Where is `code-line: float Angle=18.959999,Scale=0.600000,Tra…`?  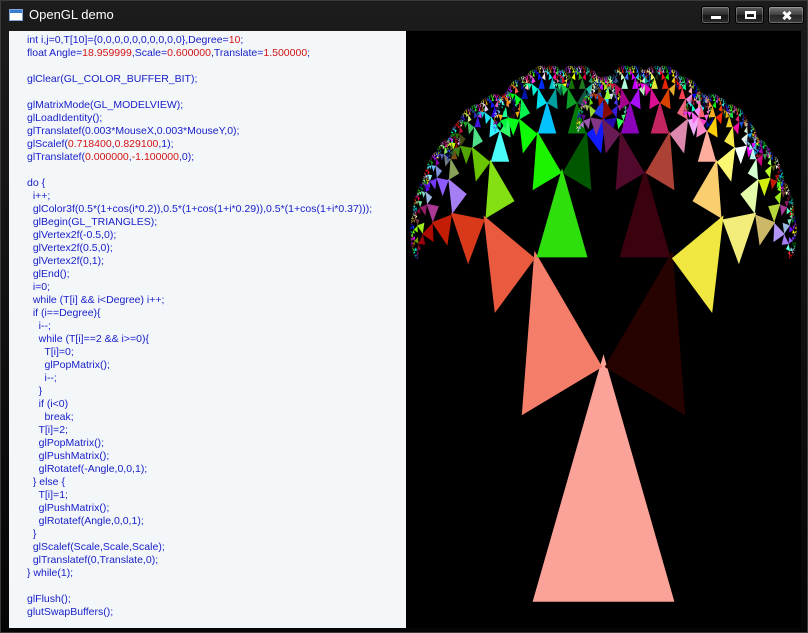
code-line: float Angle=18.959999,Scale=0.600000,Tra… is located at coordinates (168, 53).